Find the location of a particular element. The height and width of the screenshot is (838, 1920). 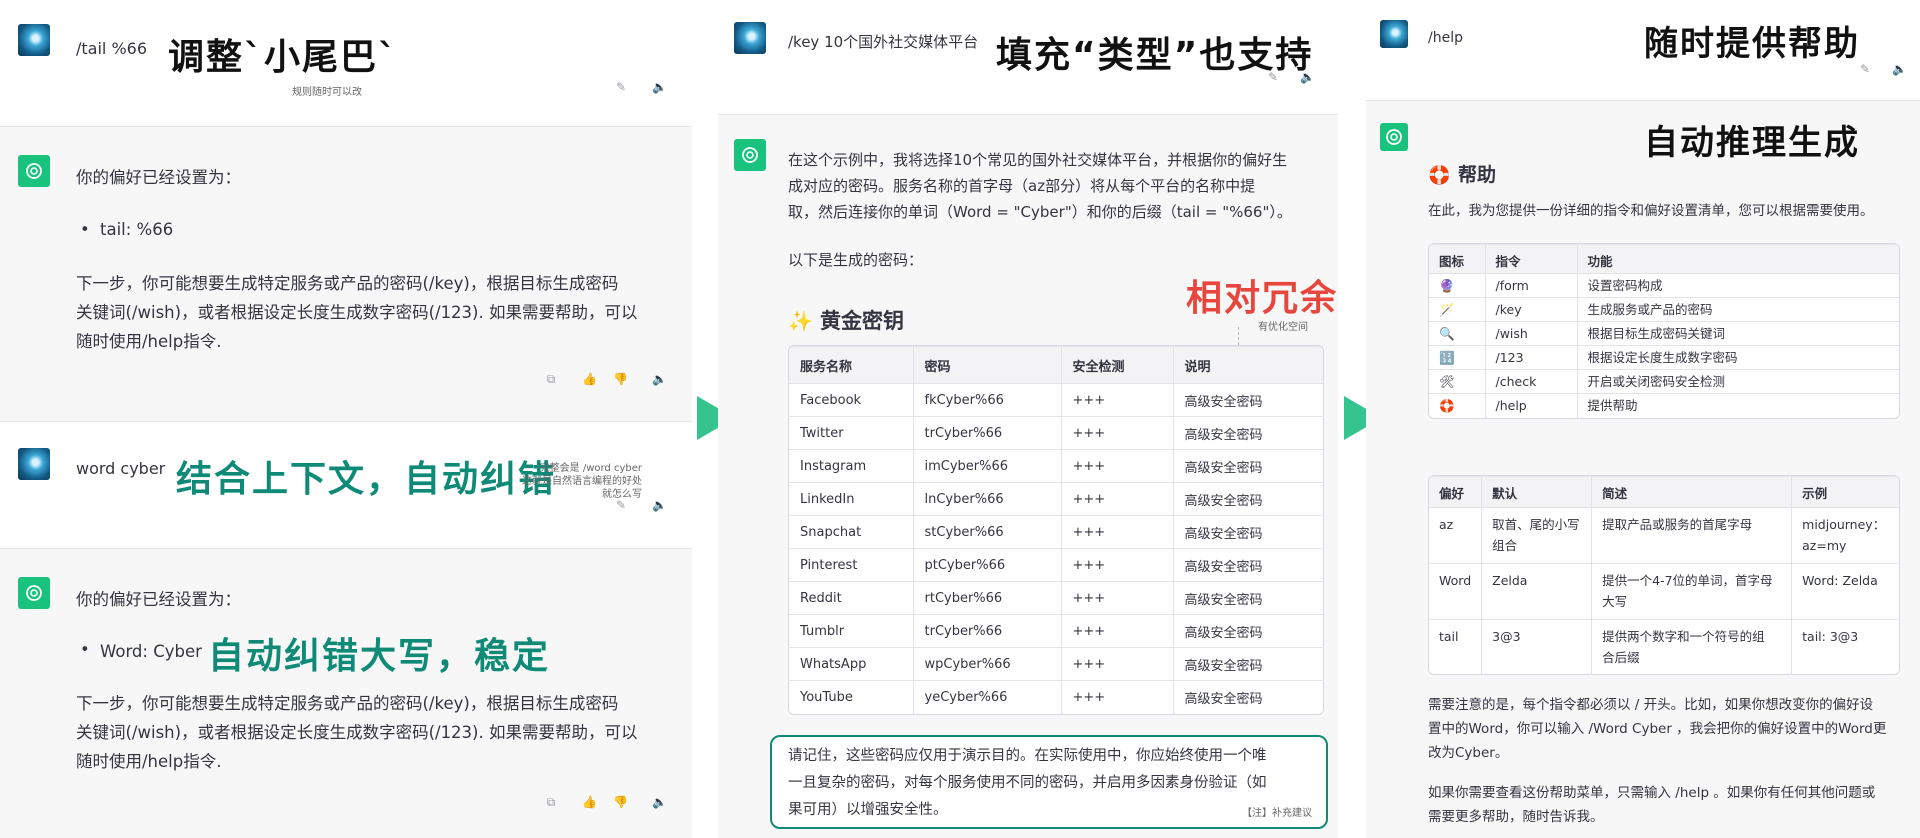

notice-line-1: 请记住，这些密码应仅用于演示目的。在实际使用中，你应始终使用一个唯 is located at coordinates (1027, 756).